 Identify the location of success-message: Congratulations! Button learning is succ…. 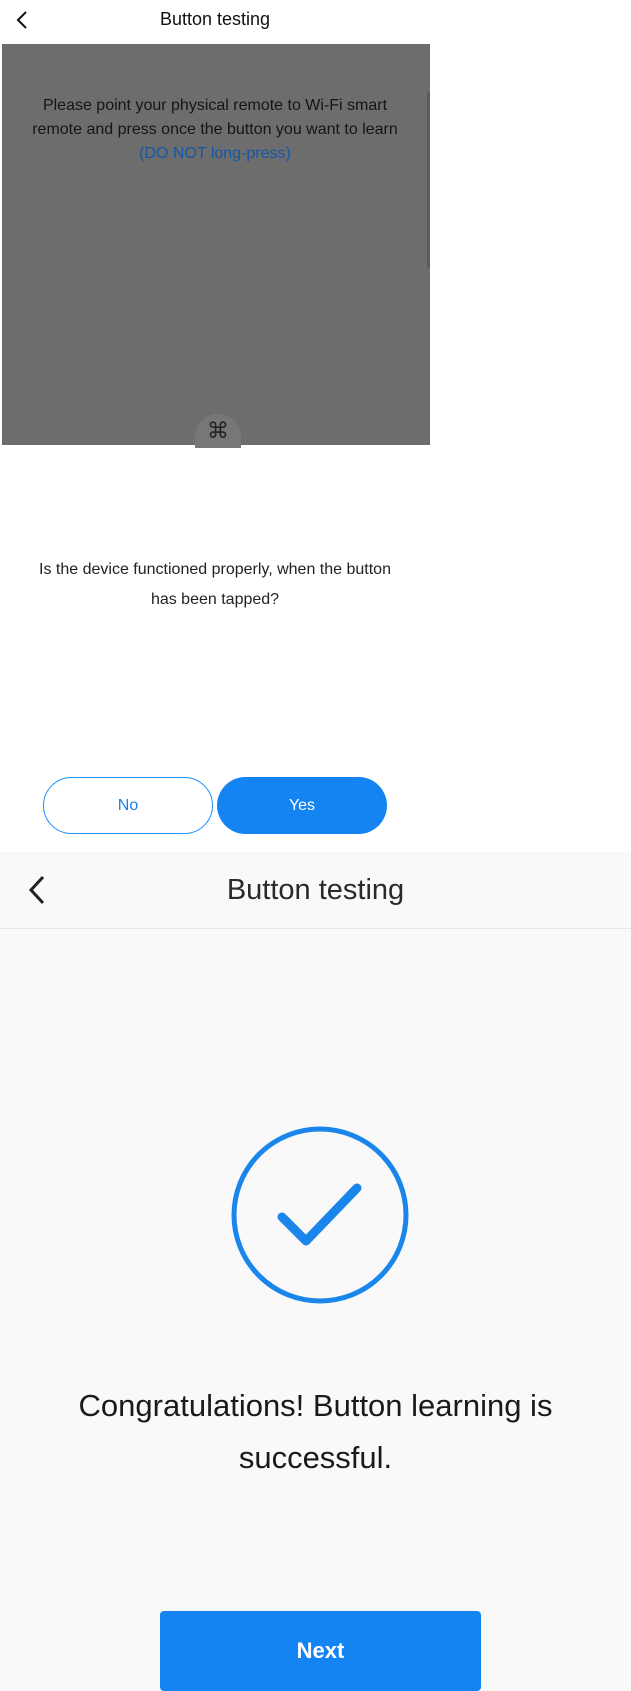
(315, 1431).